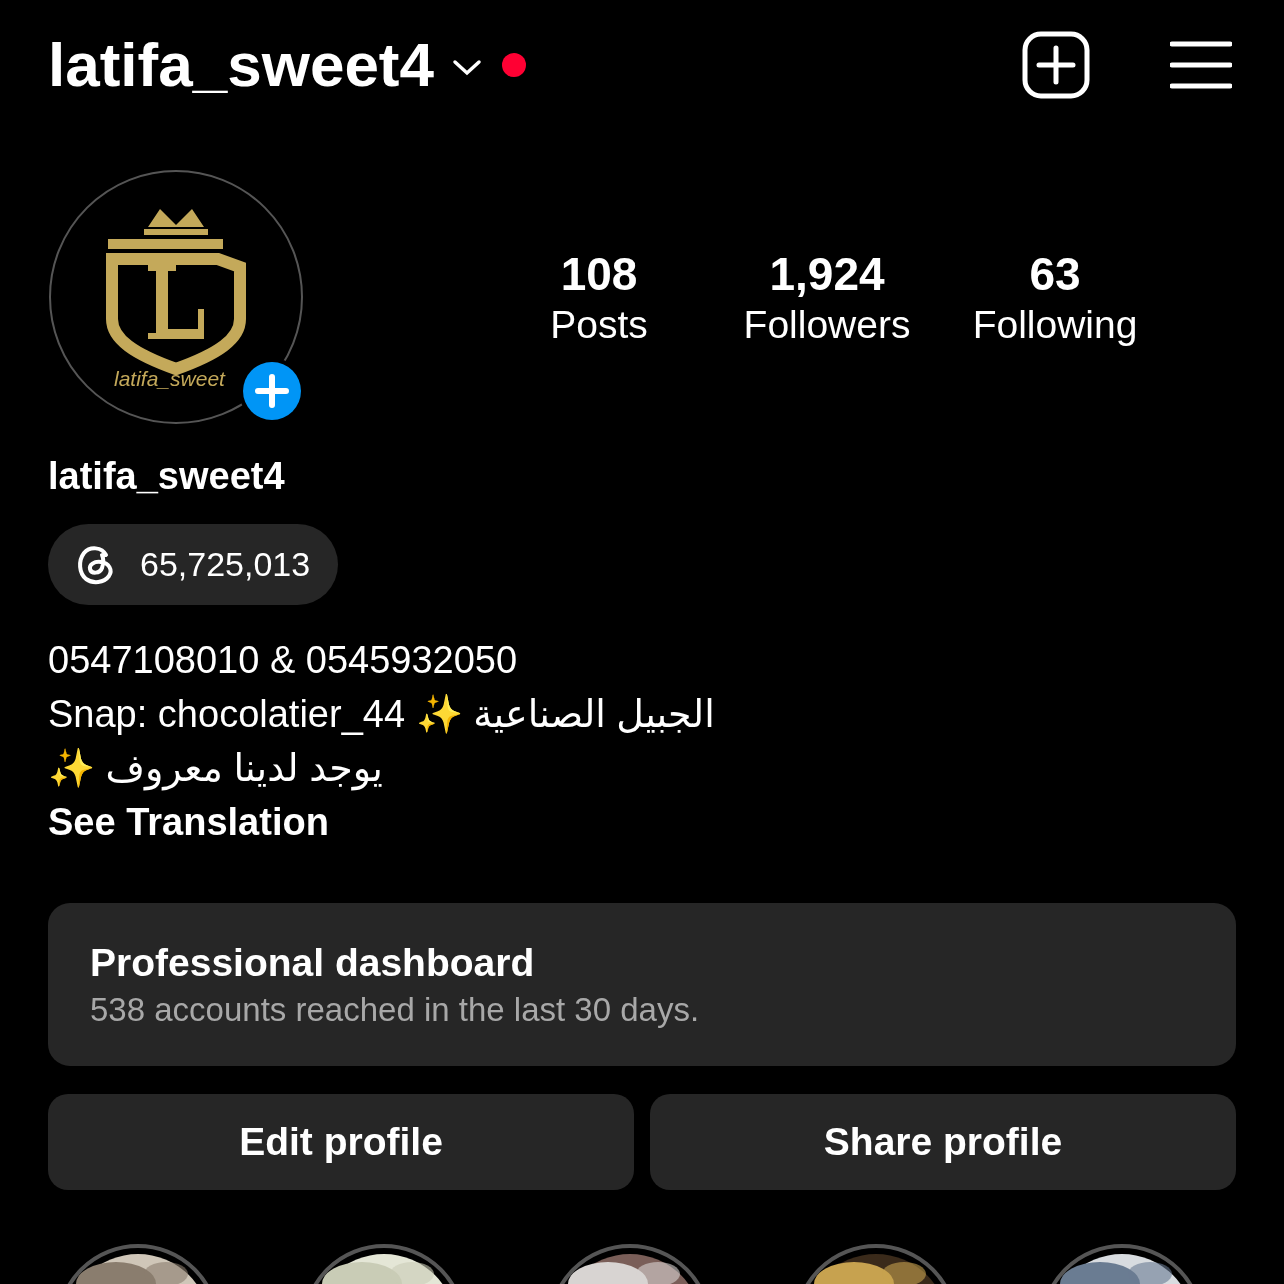 The image size is (1284, 1284). What do you see at coordinates (381, 714) in the screenshot?
I see `bio-line: Snap: chocolatier_44 ✨ الجبيل الصناعية` at bounding box center [381, 714].